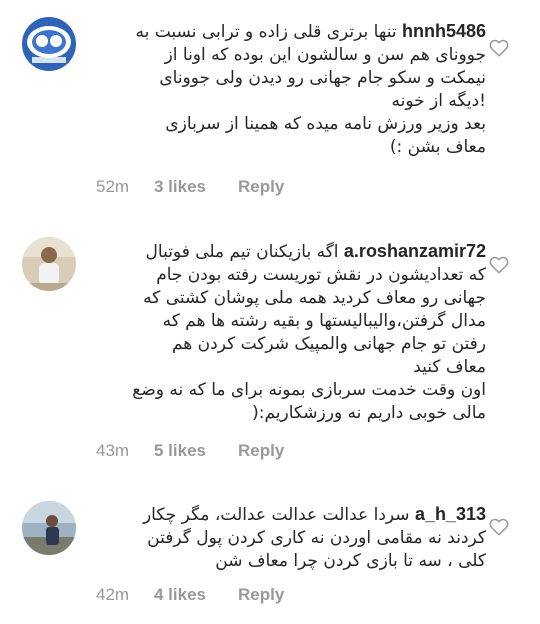 The height and width of the screenshot is (624, 540). What do you see at coordinates (196, 187) in the screenshot?
I see `likes-count: 3 likes` at bounding box center [196, 187].